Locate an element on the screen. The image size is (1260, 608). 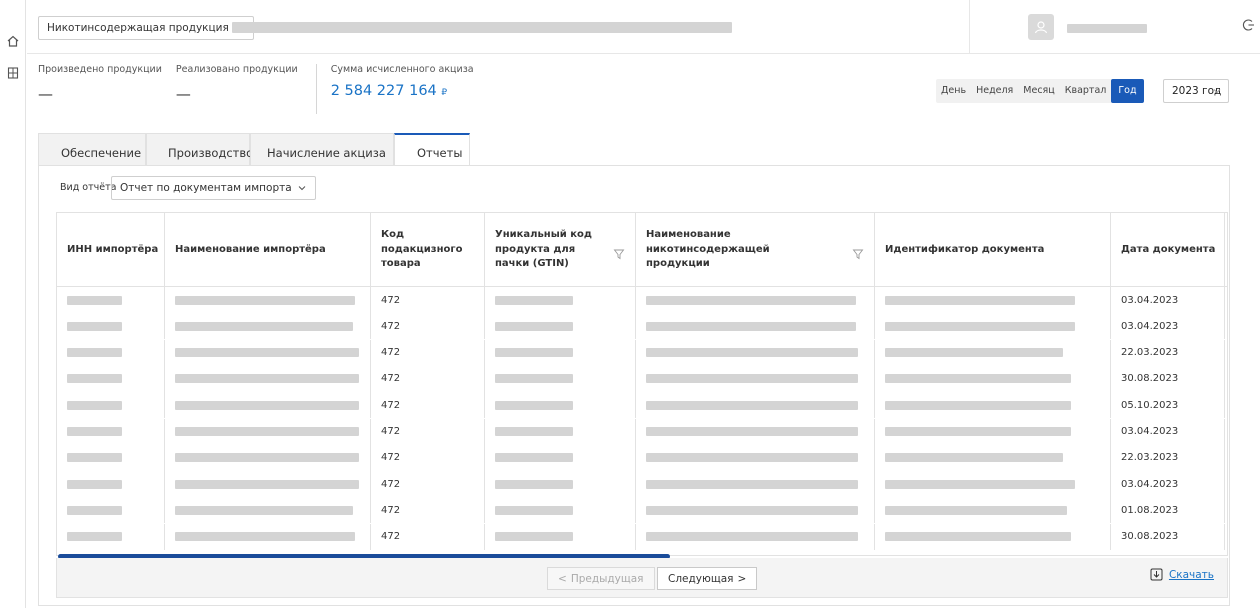
cell-document-date: 30.08.2023 is located at coordinates (1168, 378).